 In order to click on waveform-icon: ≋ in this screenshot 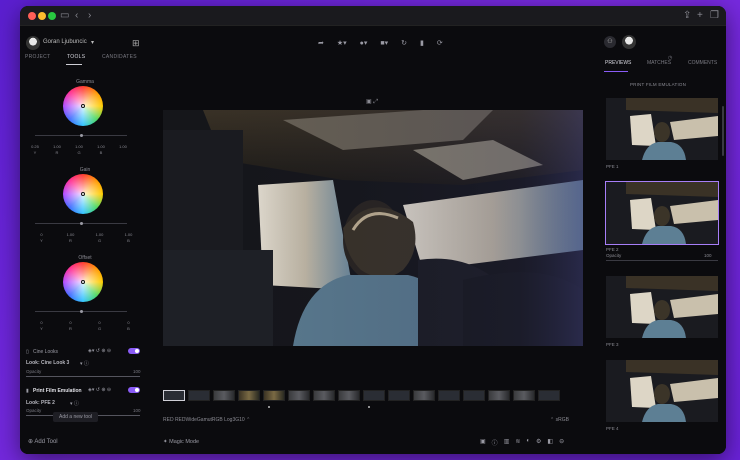, I will do `click(517, 442)`.